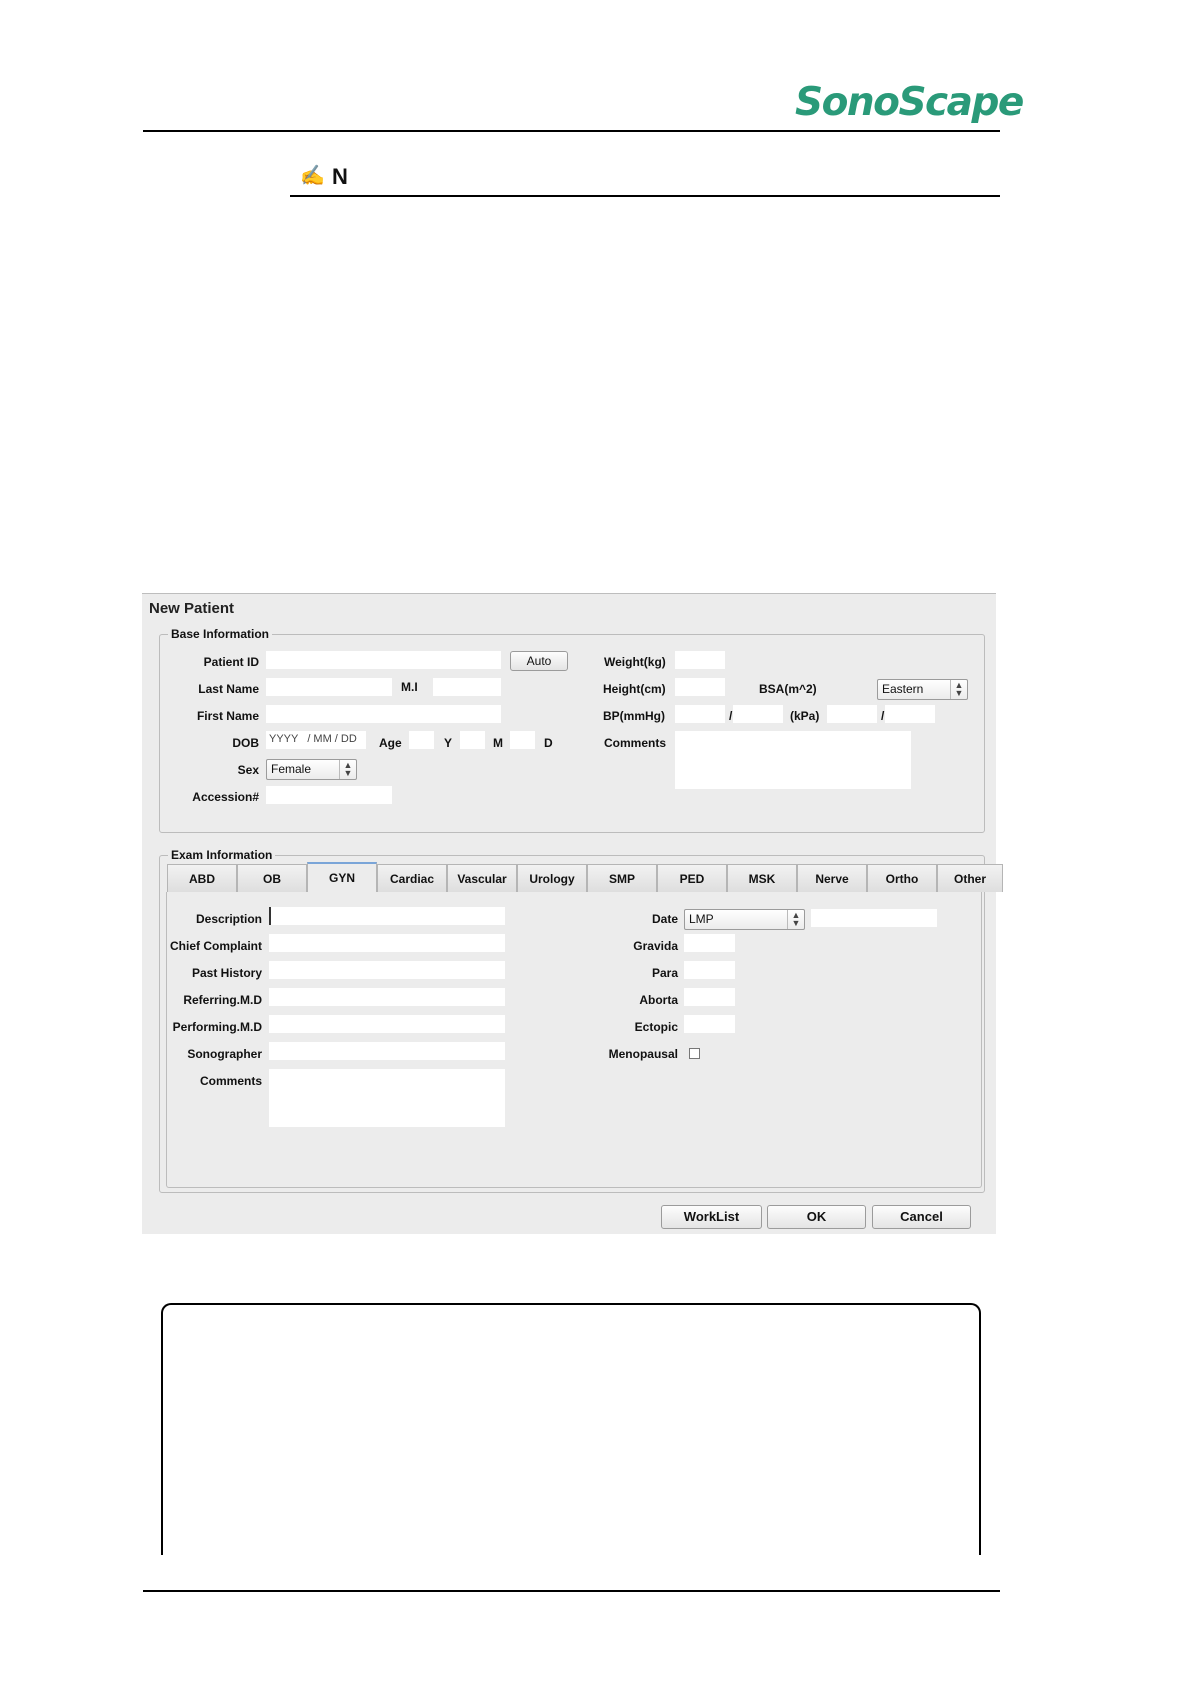 The height and width of the screenshot is (1684, 1191). What do you see at coordinates (634, 689) in the screenshot?
I see `height-label: Height(cm)` at bounding box center [634, 689].